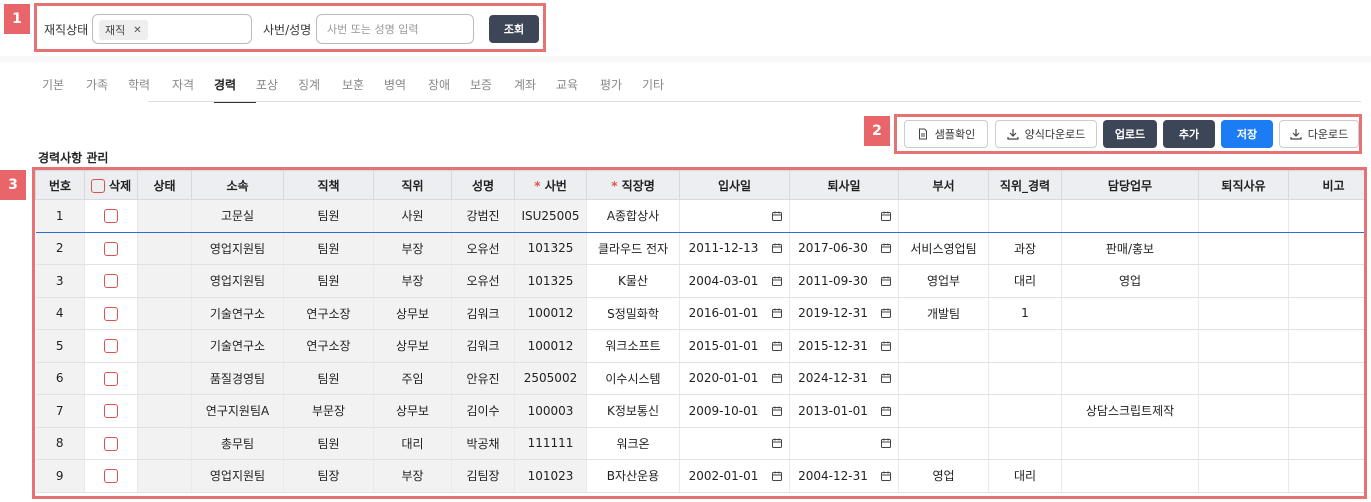 The width and height of the screenshot is (1371, 502). What do you see at coordinates (943, 476) in the screenshot?
I see `cell-division: 영업` at bounding box center [943, 476].